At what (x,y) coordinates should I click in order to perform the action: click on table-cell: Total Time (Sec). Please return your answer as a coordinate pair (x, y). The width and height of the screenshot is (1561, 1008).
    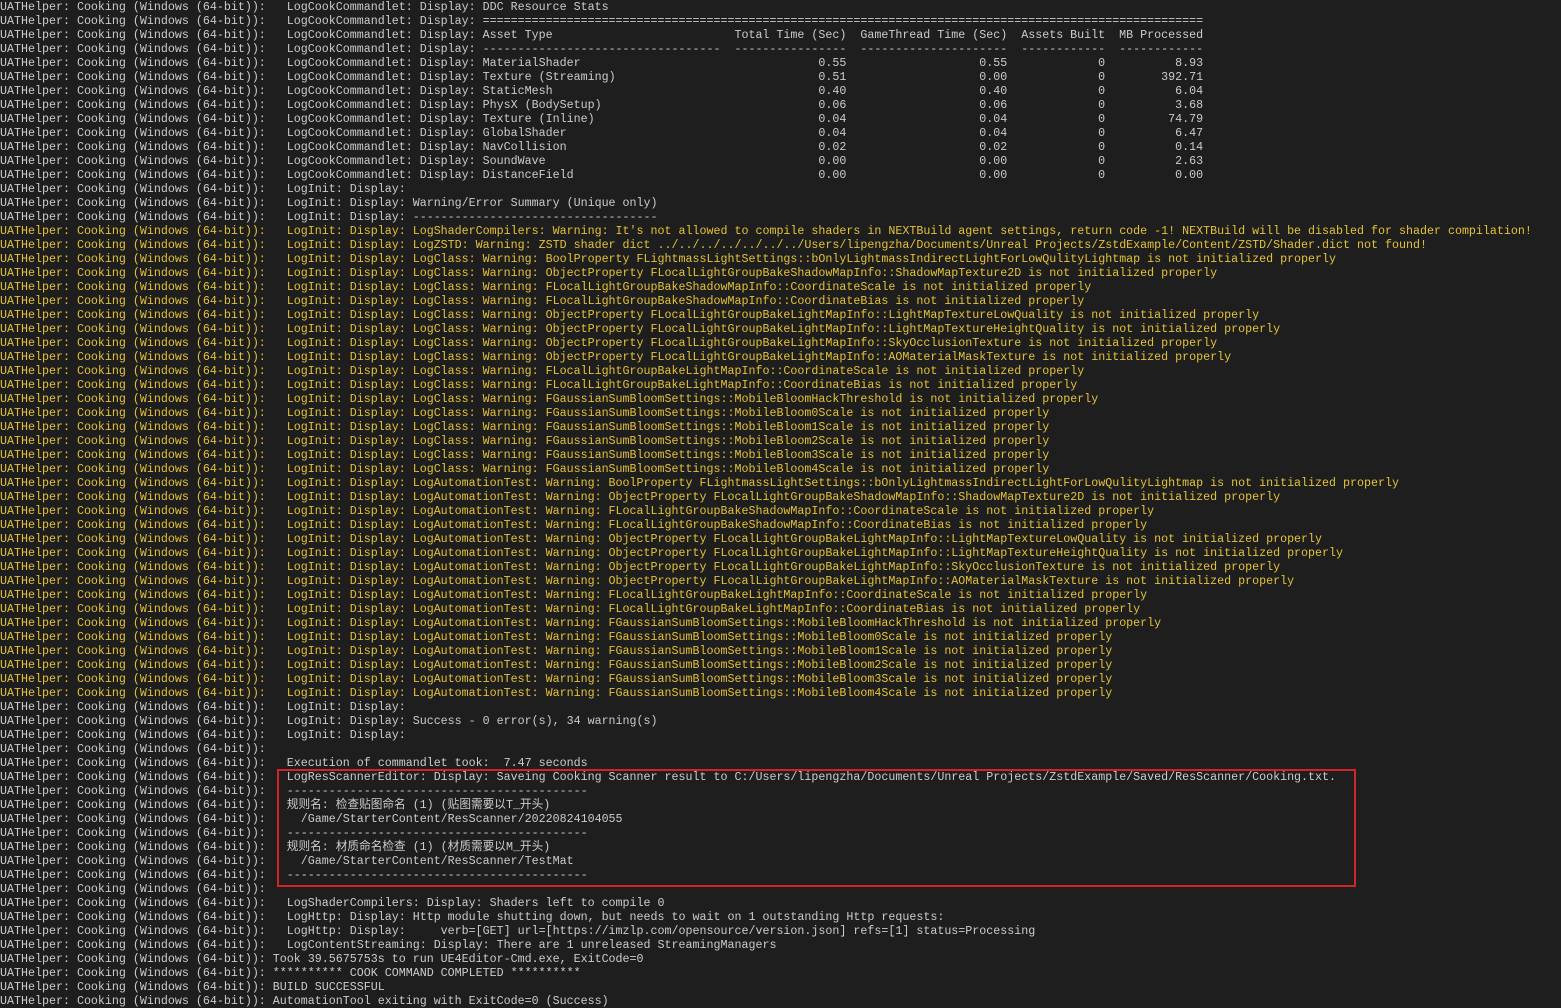
    Looking at the image, I should click on (790, 35).